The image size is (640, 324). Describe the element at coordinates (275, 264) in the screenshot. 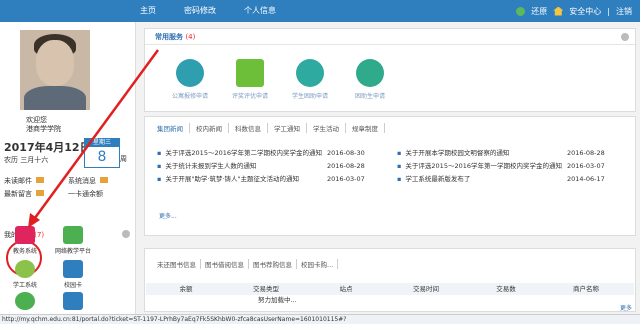

I see `tab-recommend-info: 图书荐购信息` at that location.